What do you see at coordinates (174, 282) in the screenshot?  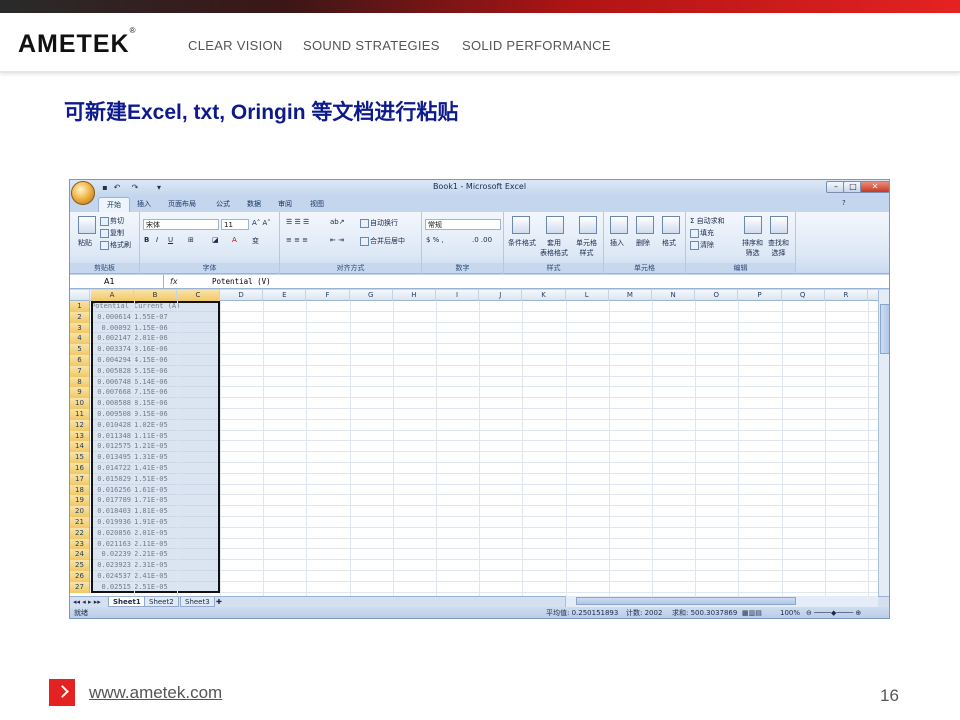 I see `fx-icon: fx` at bounding box center [174, 282].